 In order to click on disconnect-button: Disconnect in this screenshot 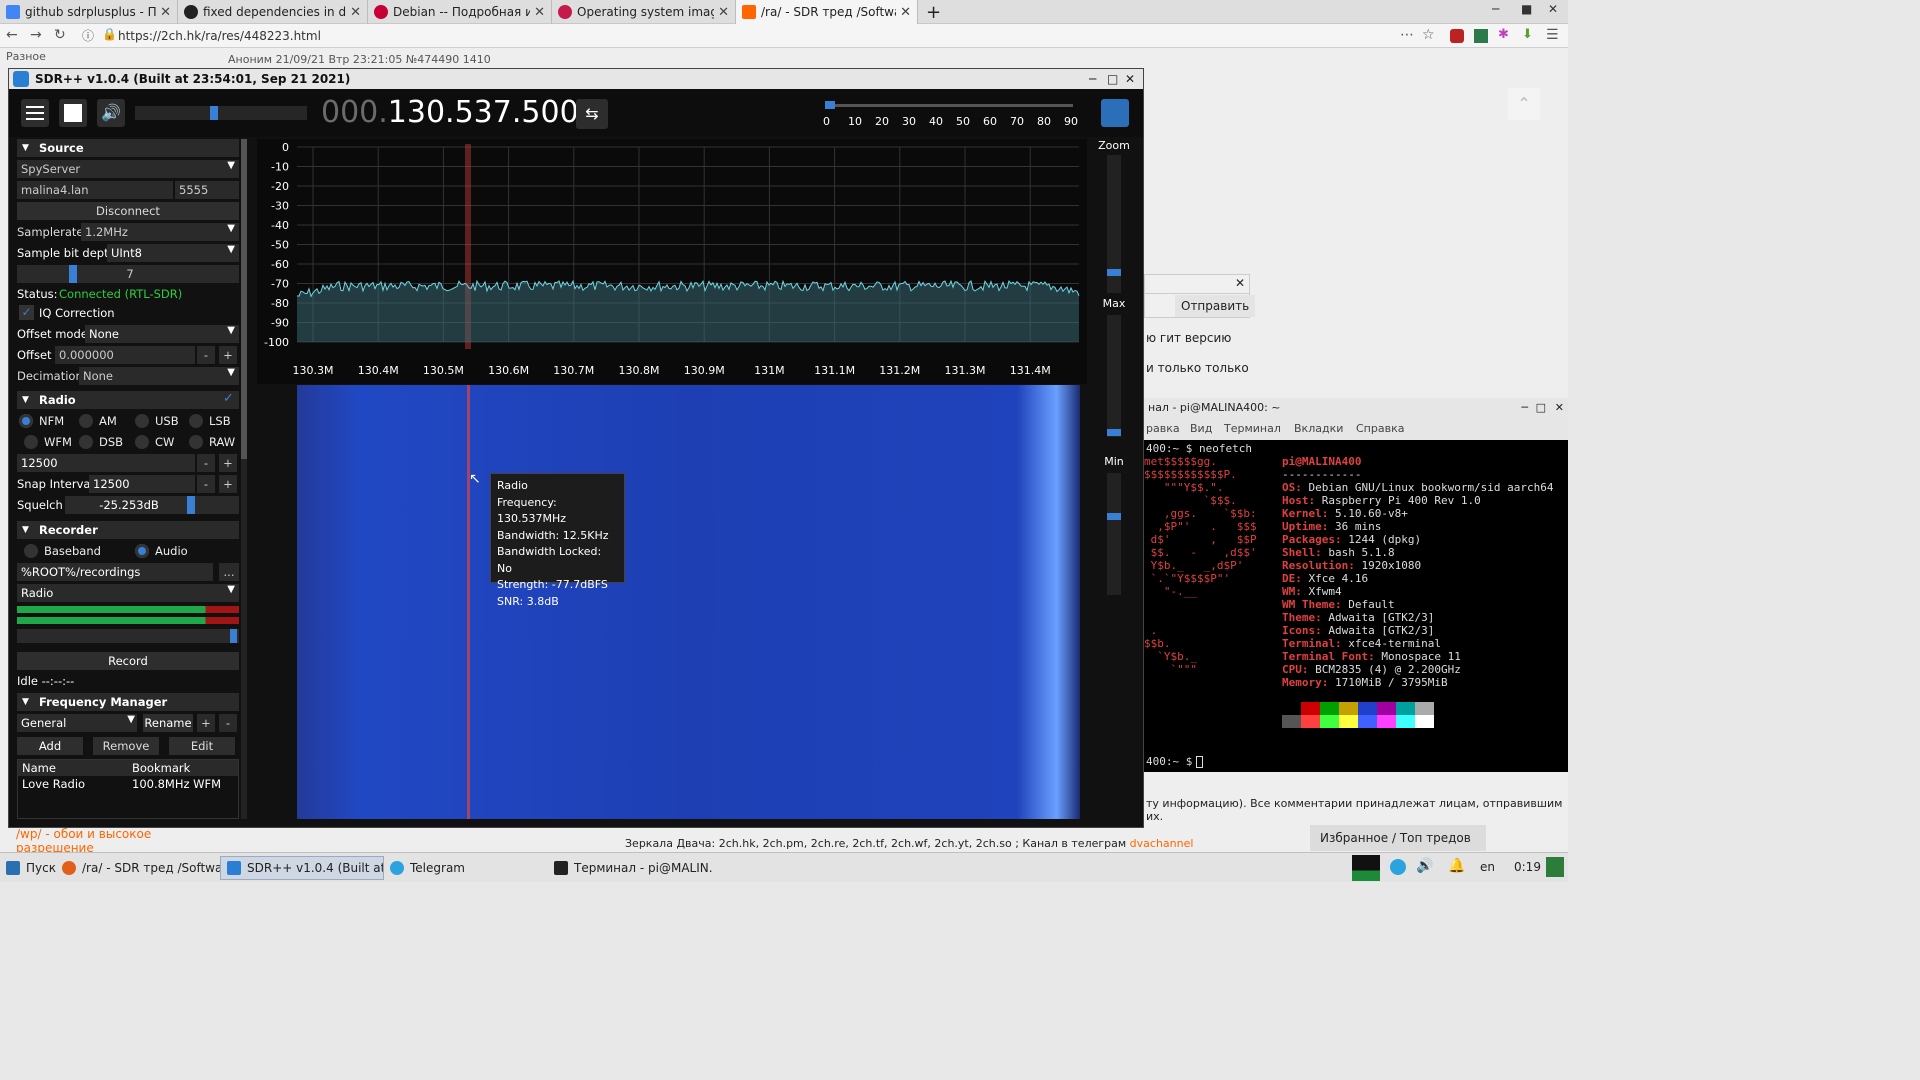, I will do `click(128, 211)`.